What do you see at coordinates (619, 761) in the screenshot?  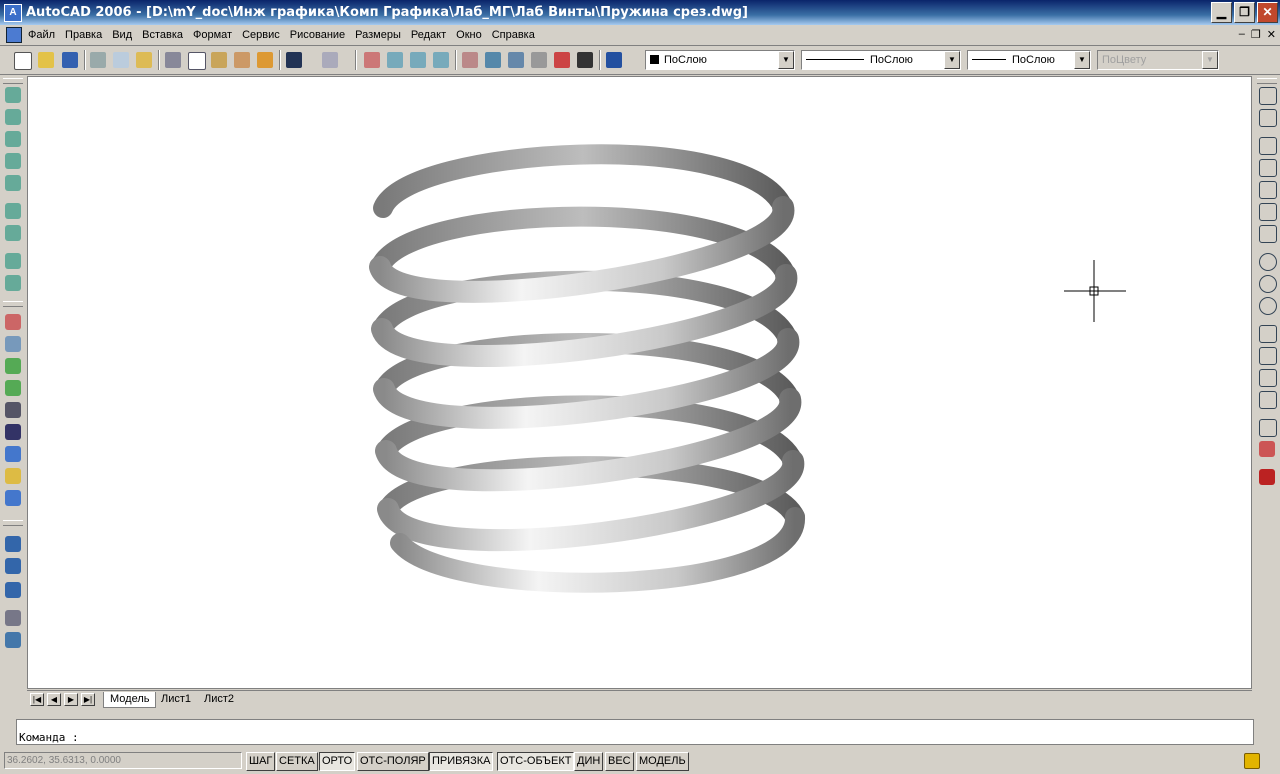 I see `lineweight-toggle: ВЕС` at bounding box center [619, 761].